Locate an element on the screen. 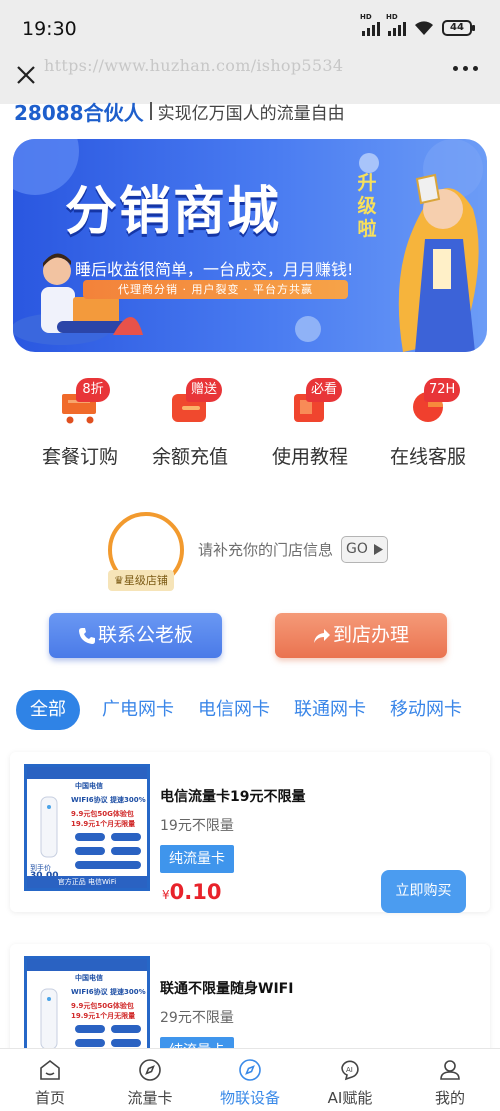 This screenshot has width=500, height=1111. quick-item-badge: 8折 is located at coordinates (93, 390).